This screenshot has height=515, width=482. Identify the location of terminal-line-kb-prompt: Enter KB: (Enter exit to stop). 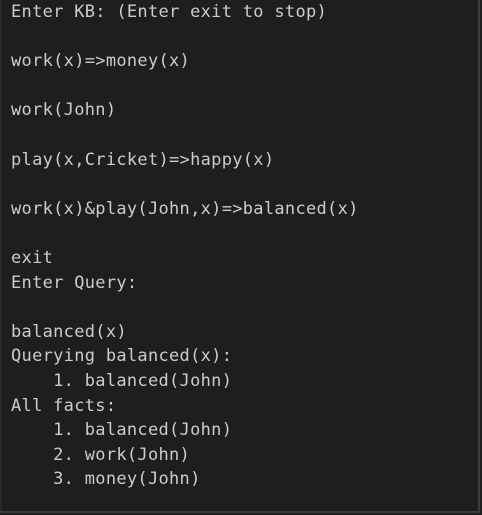
(169, 12).